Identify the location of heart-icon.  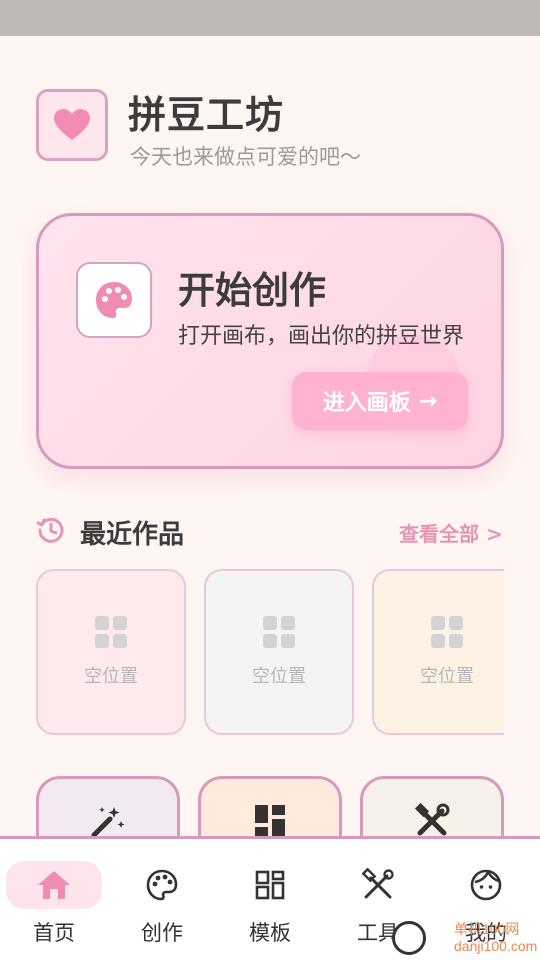
(72, 124).